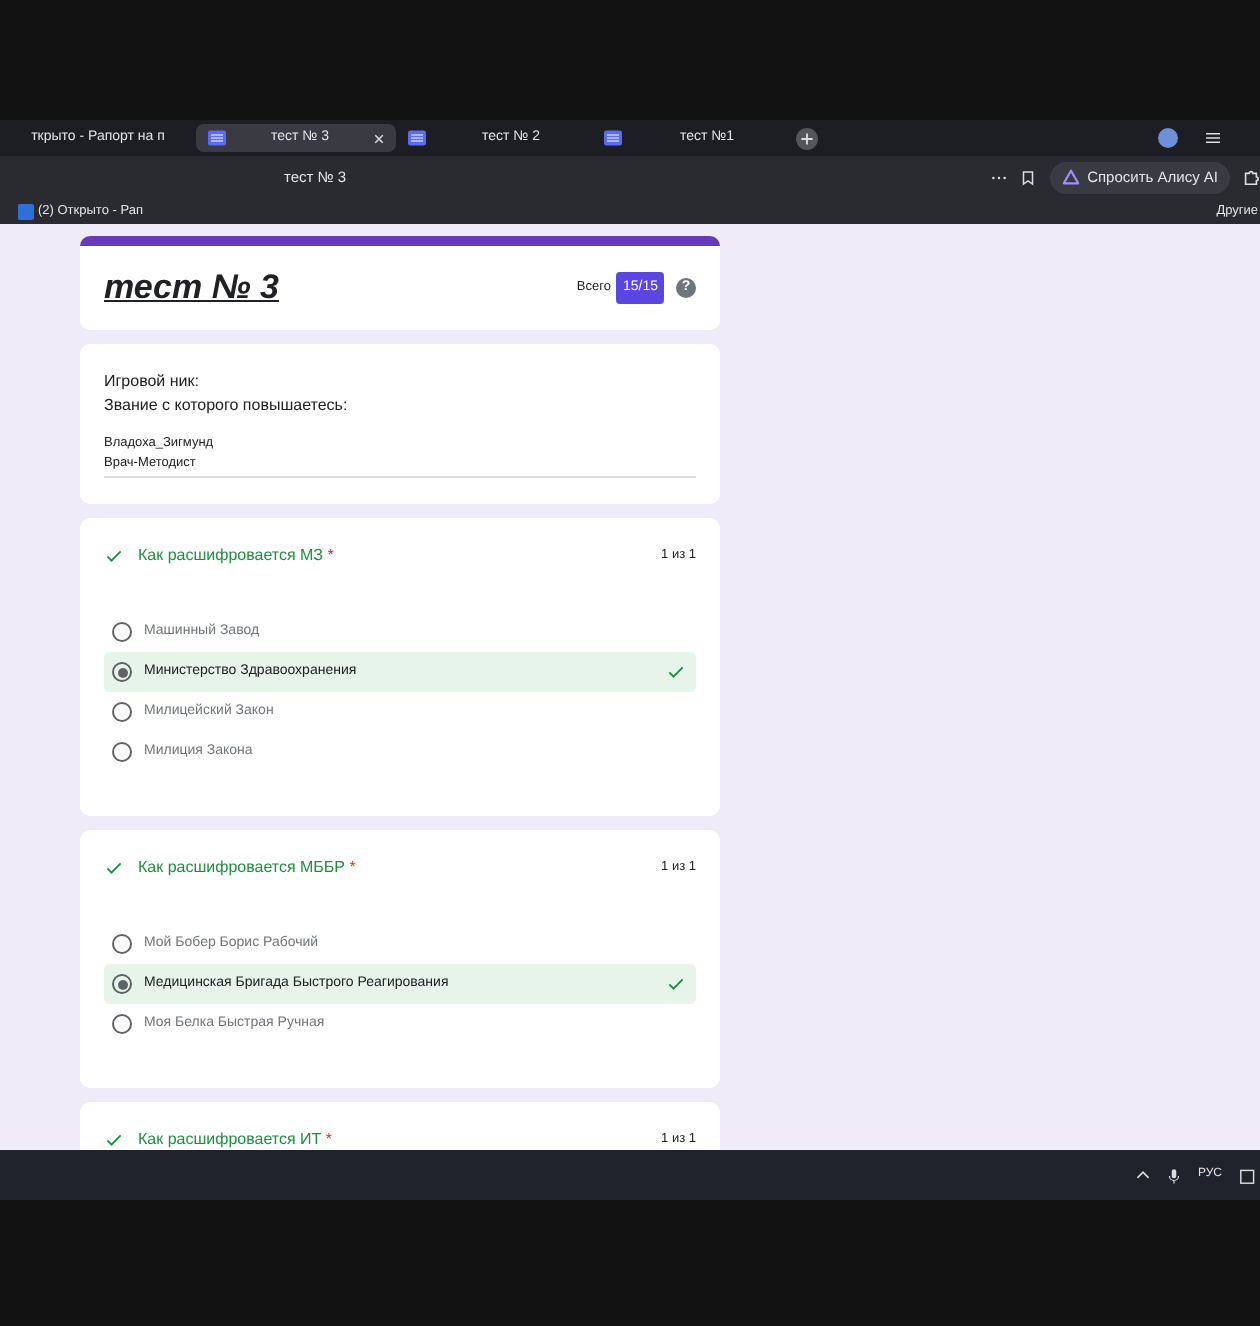 The width and height of the screenshot is (1260, 1326). What do you see at coordinates (1213, 138) in the screenshot?
I see `menu-icon` at bounding box center [1213, 138].